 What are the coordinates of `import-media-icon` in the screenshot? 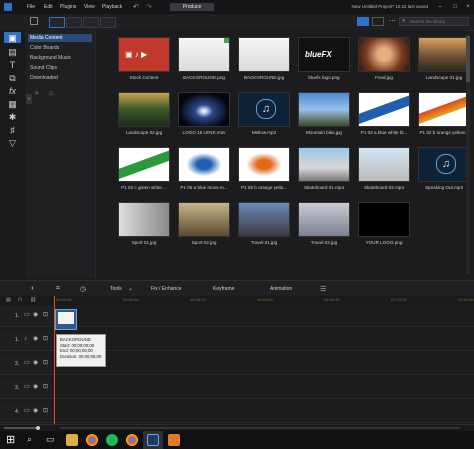 It's located at (34, 21).